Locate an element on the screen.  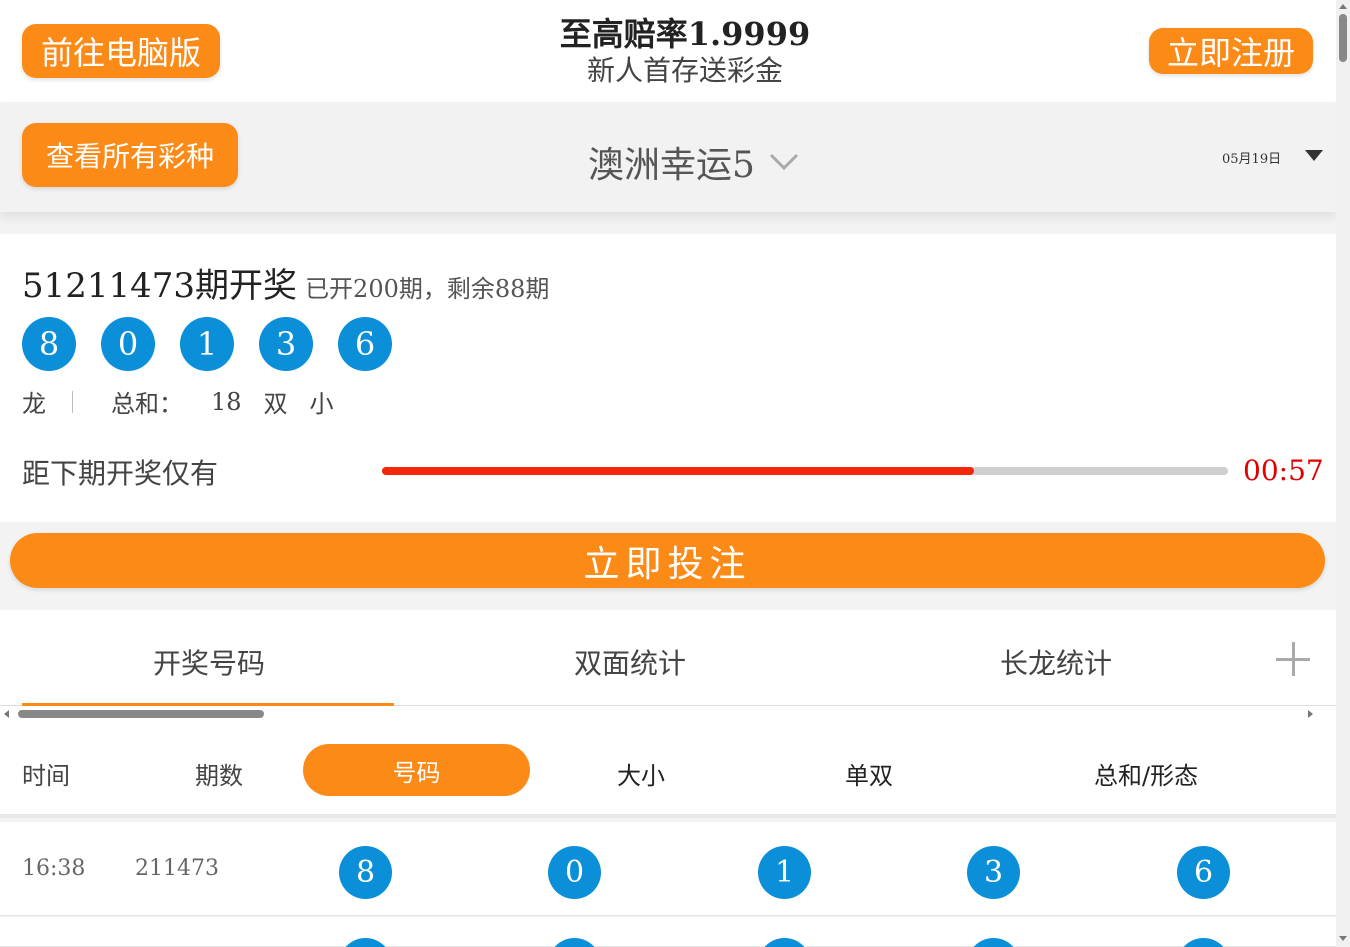
draw-stats: 龙 总和： 18 双 小 is located at coordinates (178, 401).